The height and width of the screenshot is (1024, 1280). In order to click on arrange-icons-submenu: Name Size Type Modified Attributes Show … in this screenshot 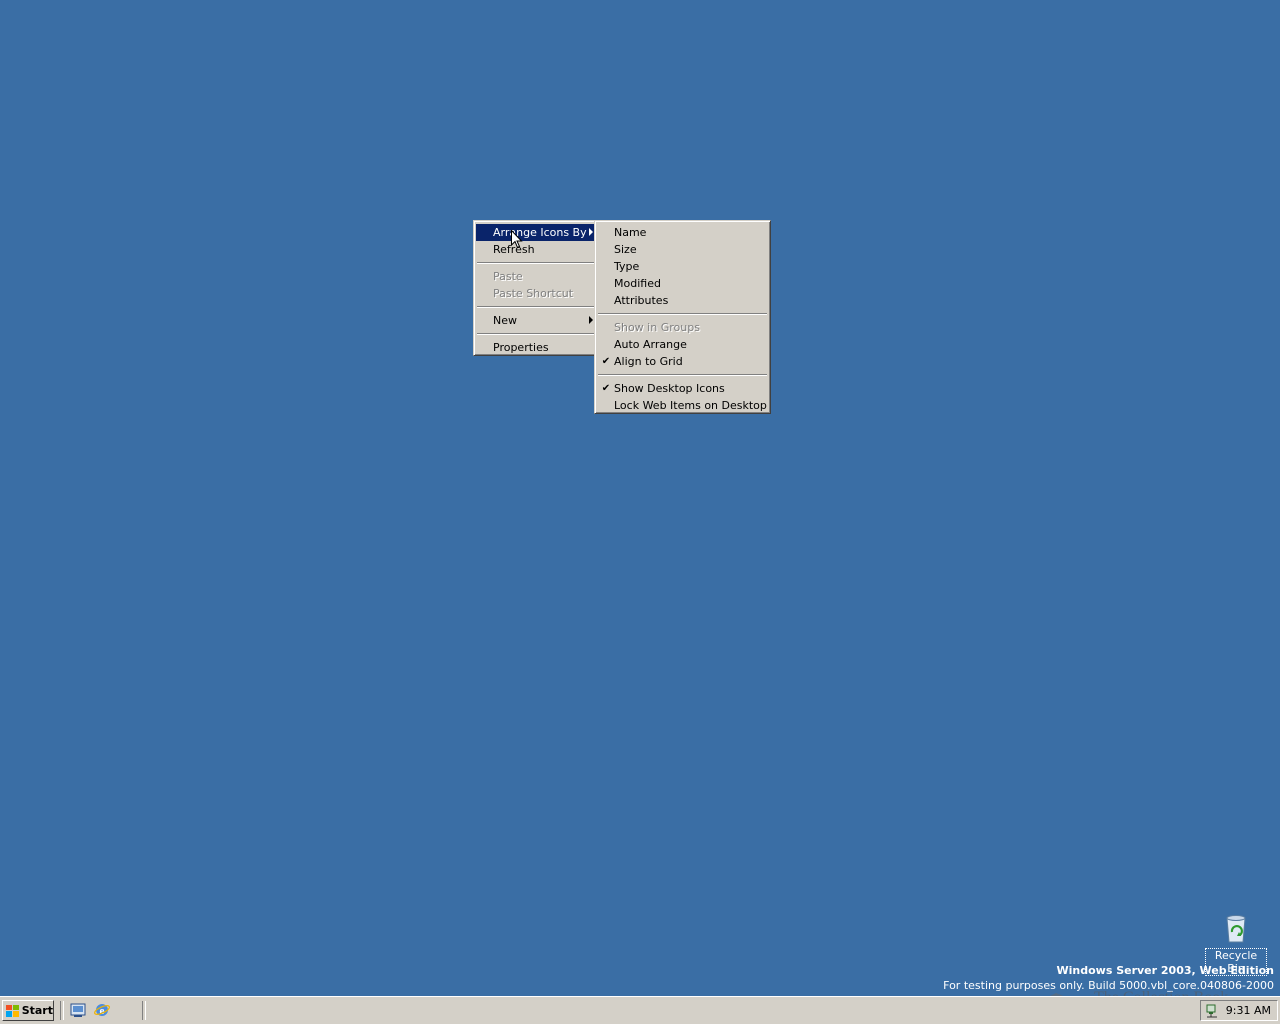, I will do `click(682, 317)`.